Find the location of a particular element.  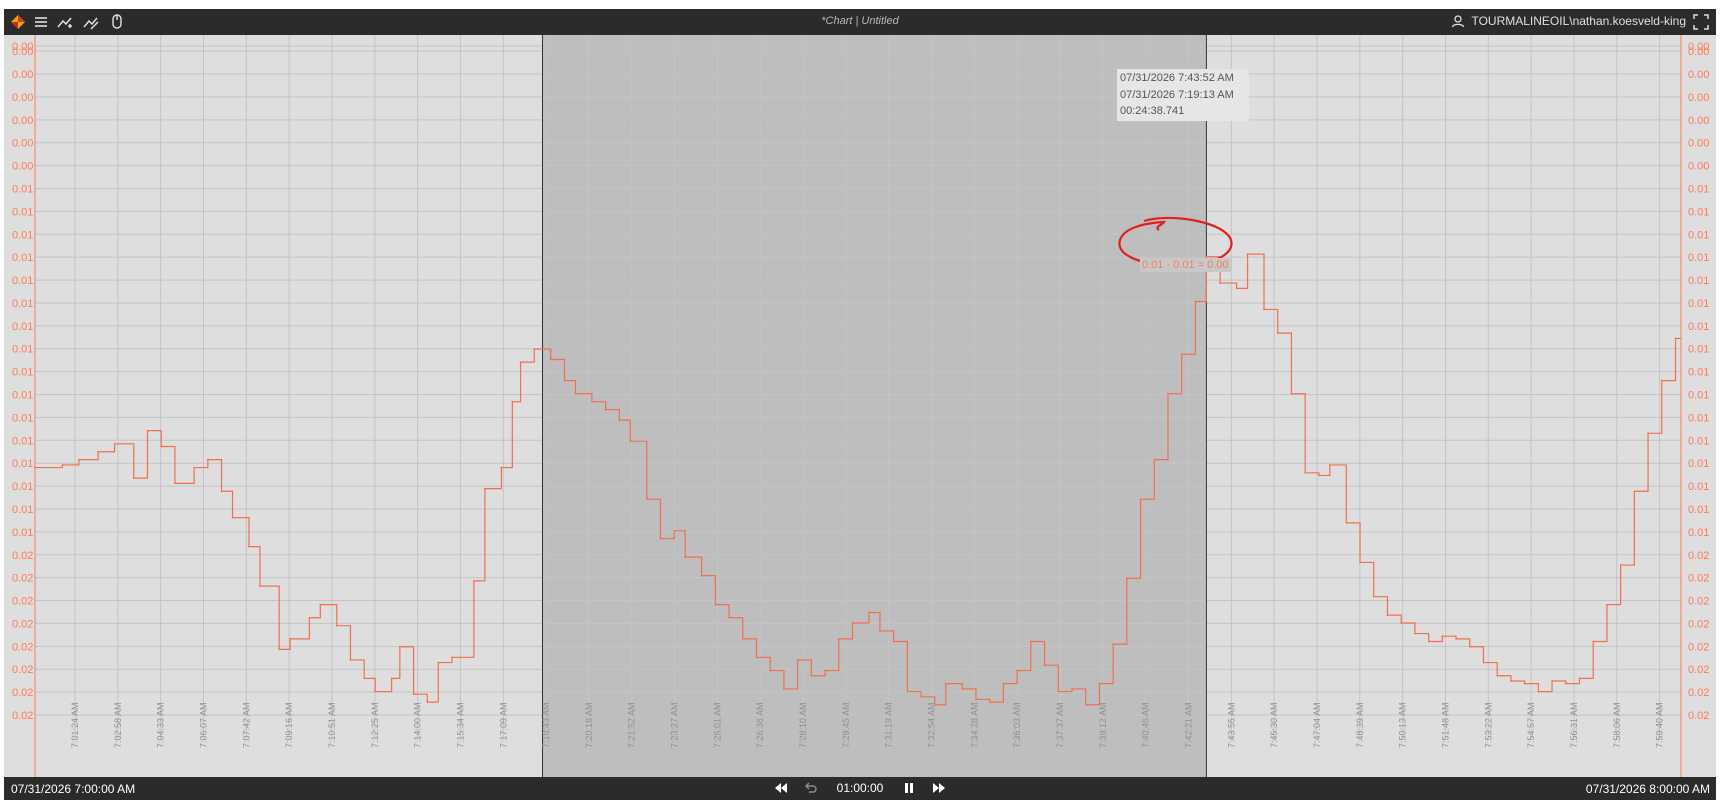

rewind-icon is located at coordinates (781, 788).